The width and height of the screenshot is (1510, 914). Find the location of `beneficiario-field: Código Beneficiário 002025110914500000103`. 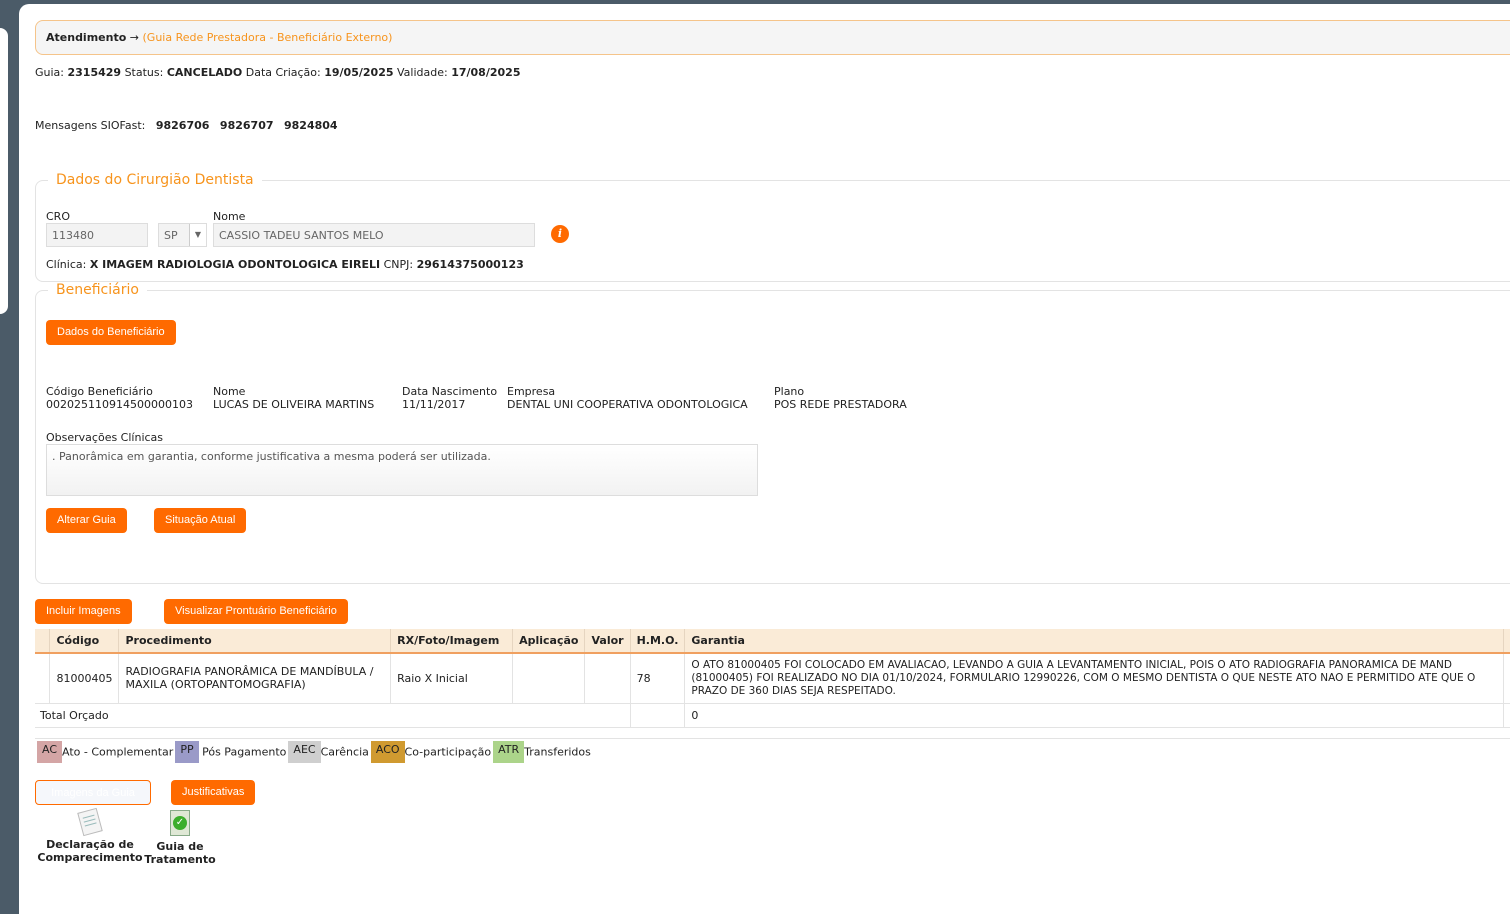

beneficiario-field: Código Beneficiário 002025110914500000103 is located at coordinates (119, 398).